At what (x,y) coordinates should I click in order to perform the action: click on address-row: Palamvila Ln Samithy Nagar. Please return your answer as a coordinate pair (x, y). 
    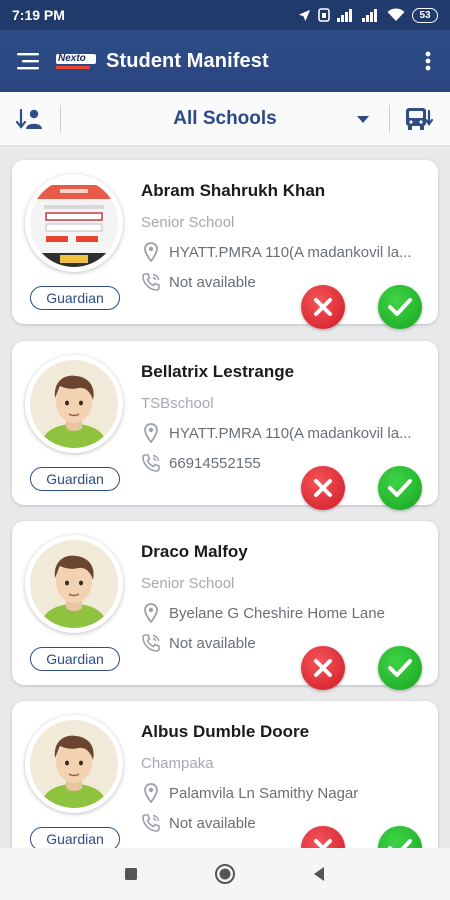
    Looking at the image, I should click on (286, 793).